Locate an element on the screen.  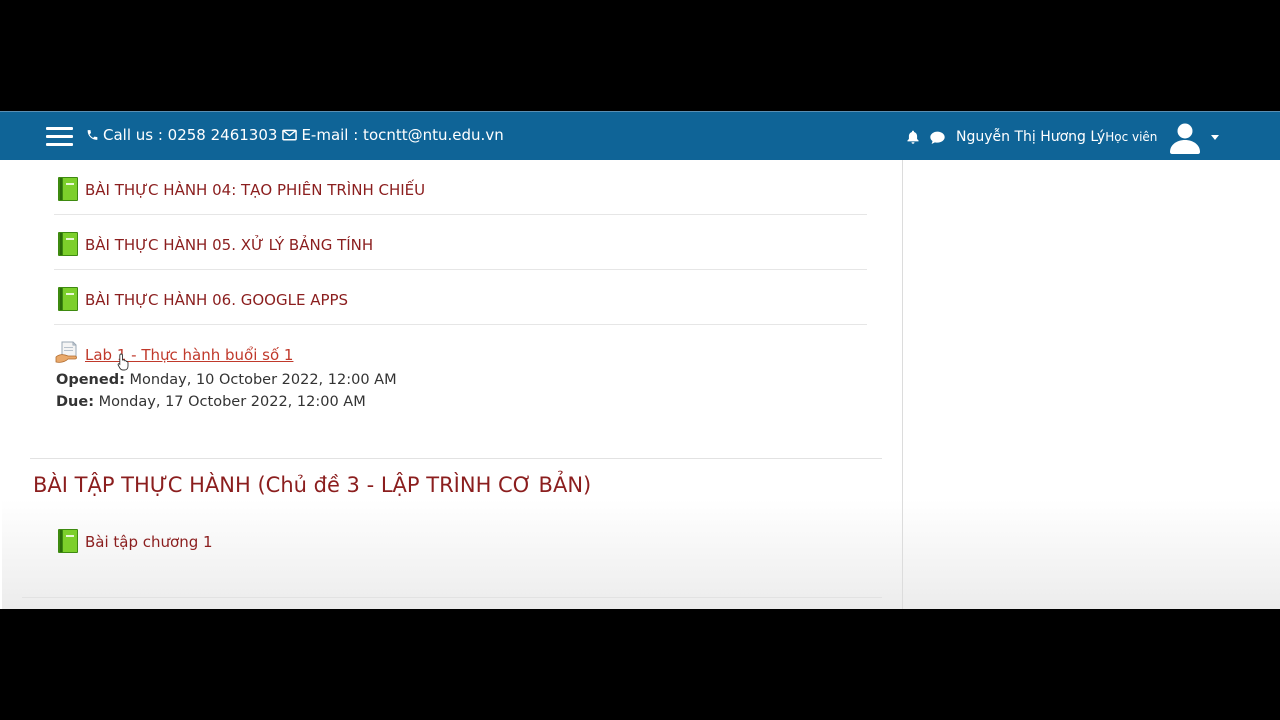
assignment-icon is located at coordinates (66, 352).